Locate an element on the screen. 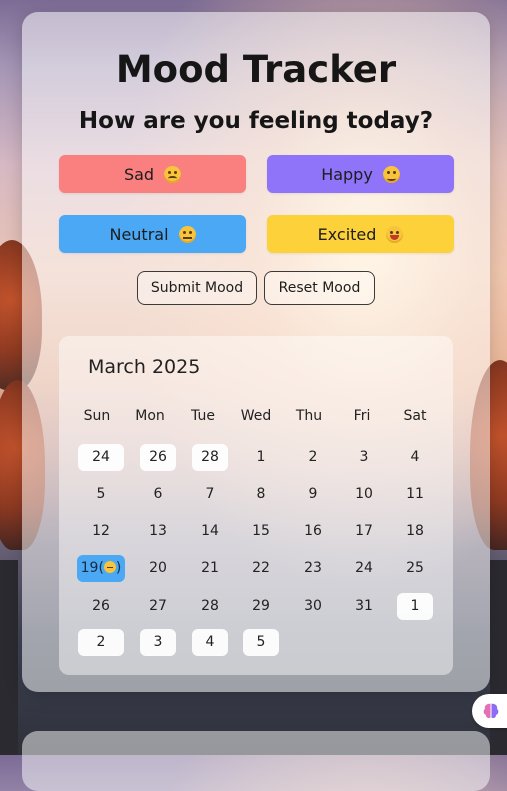  weekday-header: Sat is located at coordinates (415, 416).